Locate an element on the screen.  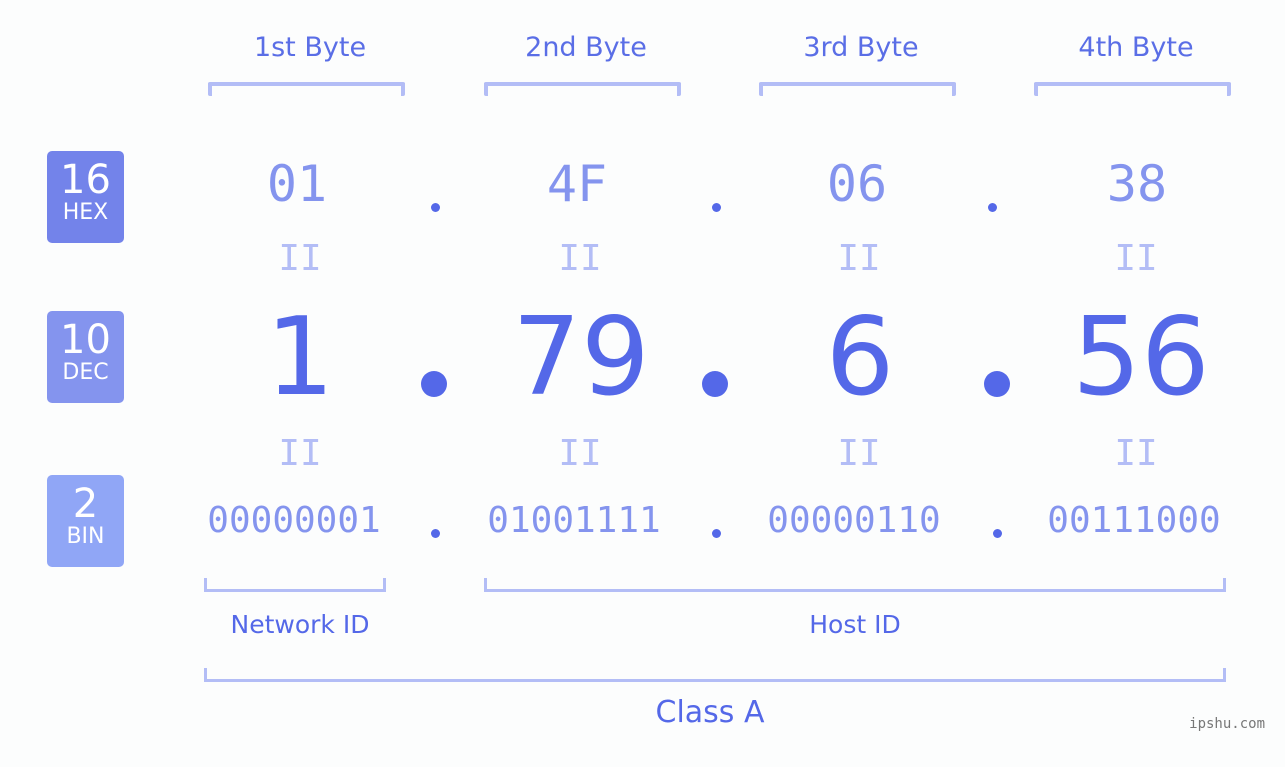
dec-value-2: 79 is located at coordinates (581, 357).